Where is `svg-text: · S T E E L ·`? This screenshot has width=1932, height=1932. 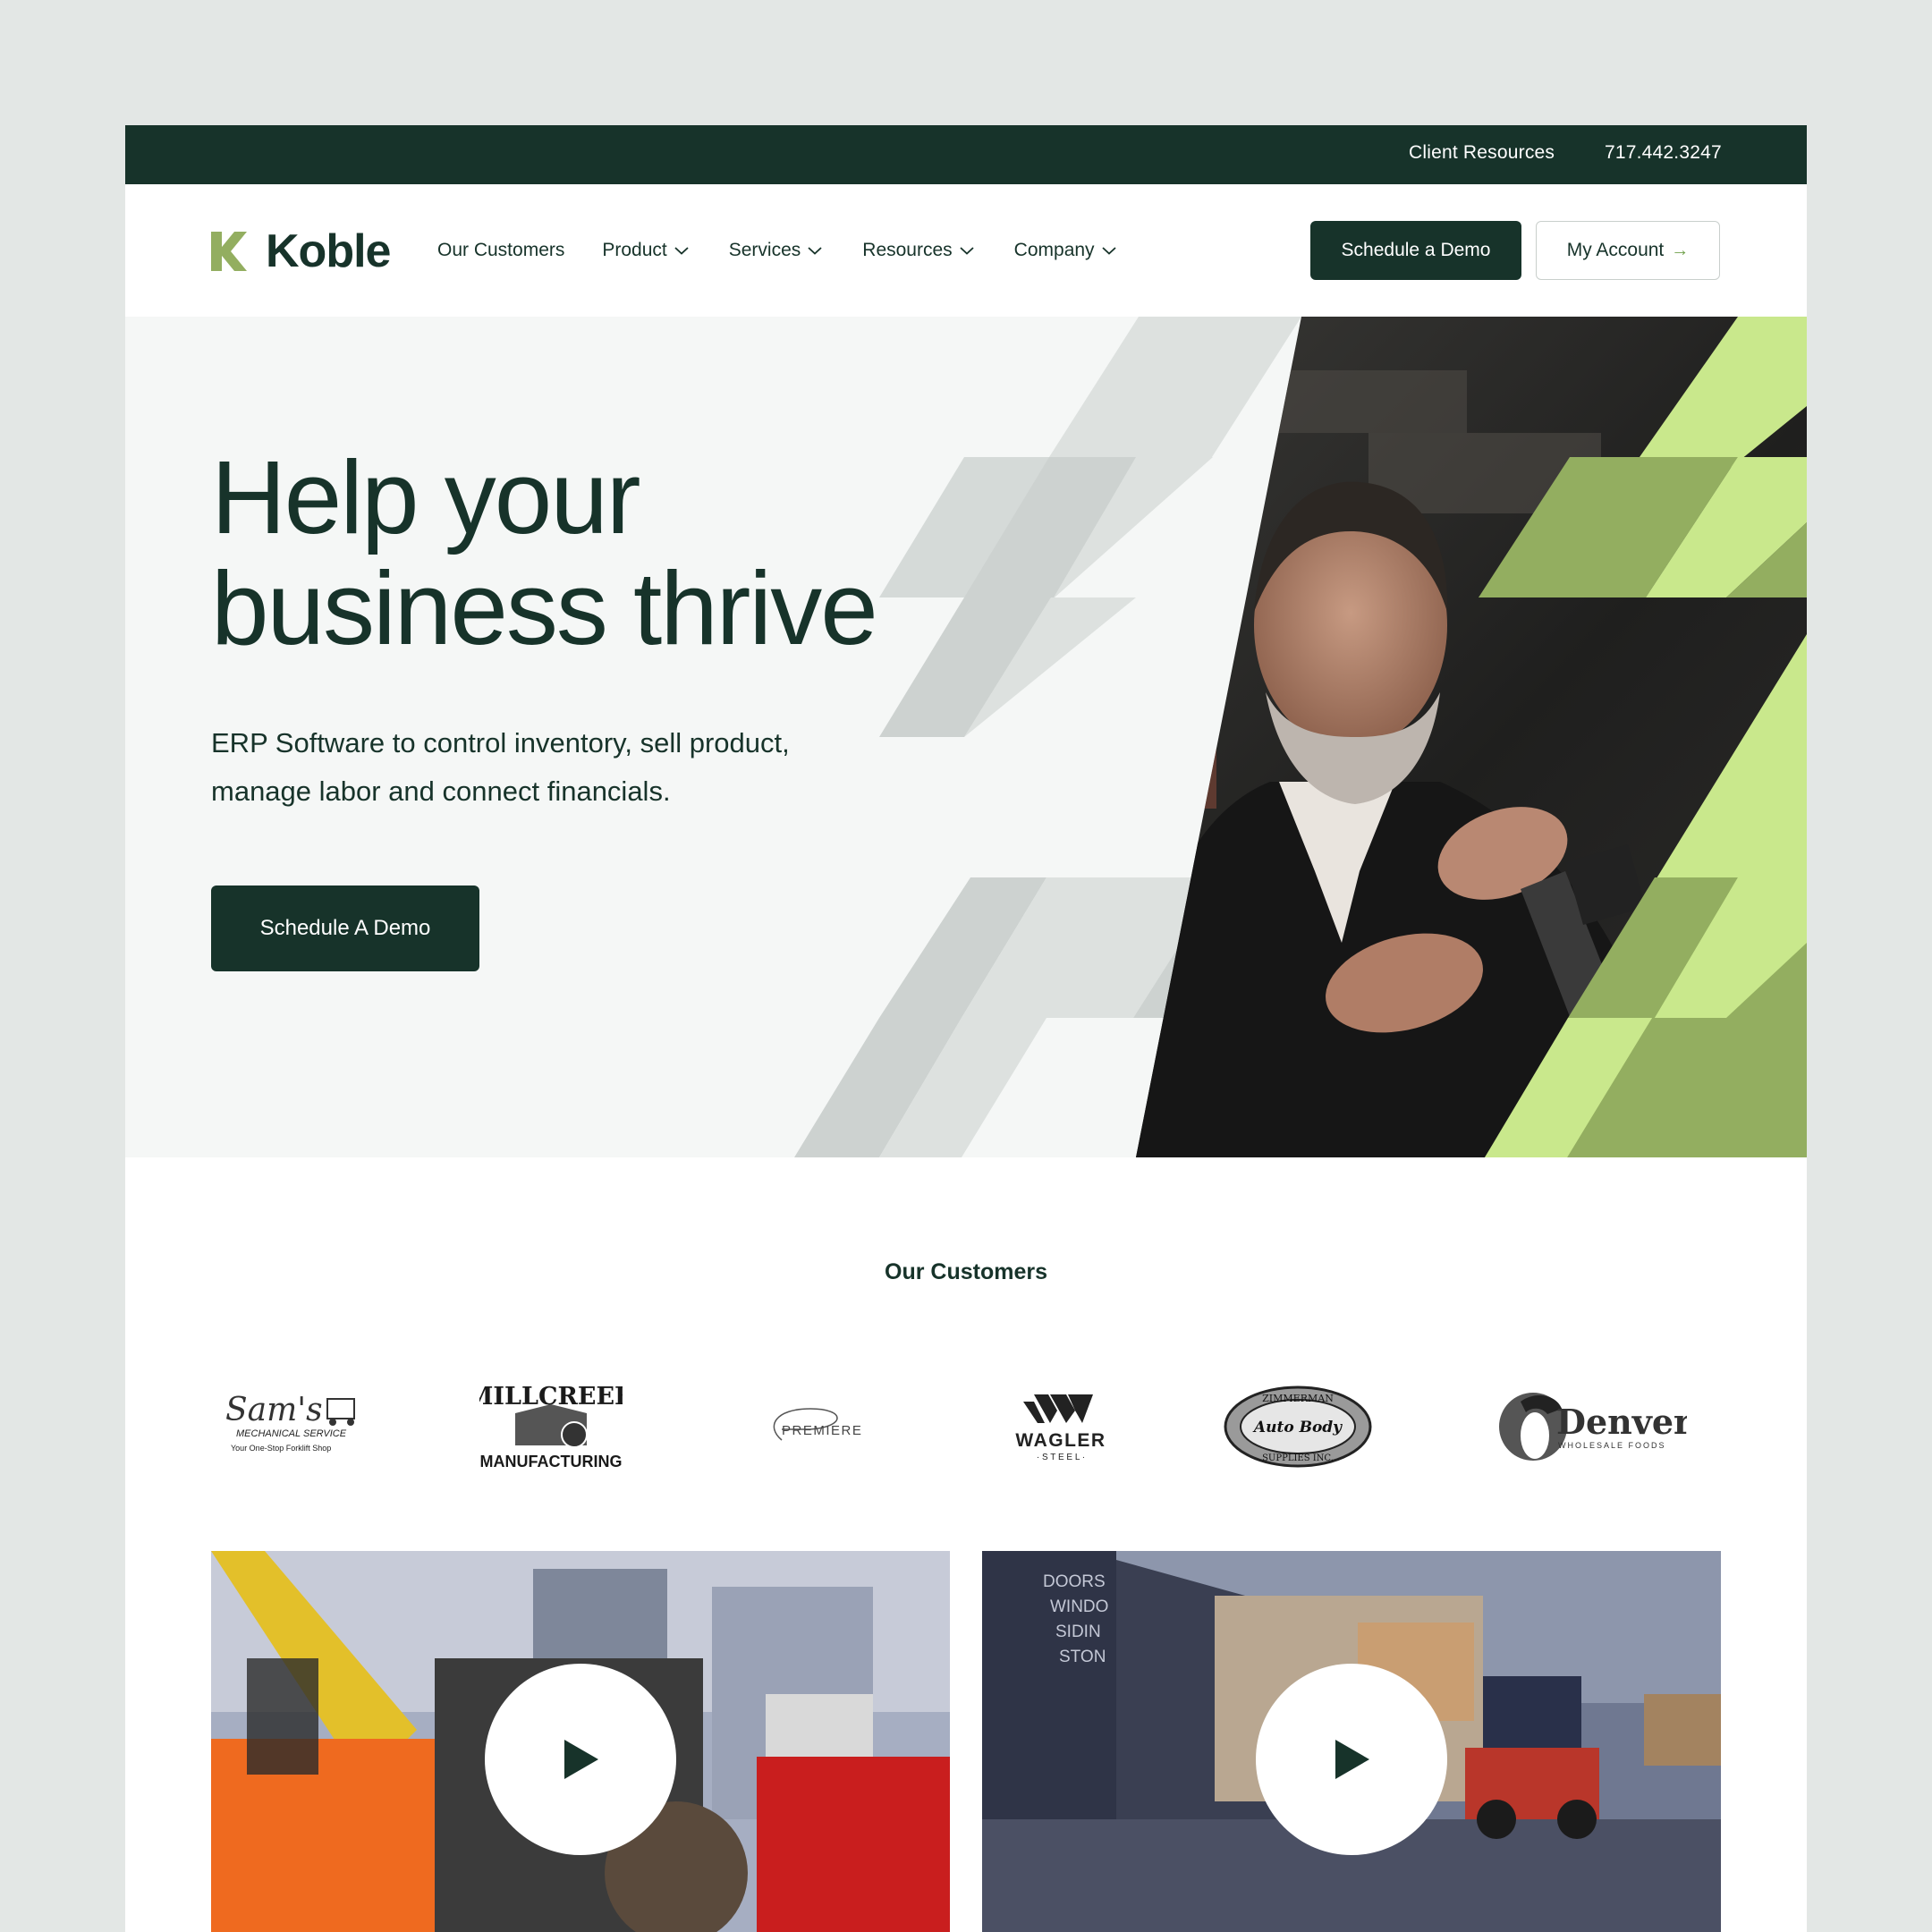
svg-text: · S T E E L · is located at coordinates (1061, 1457).